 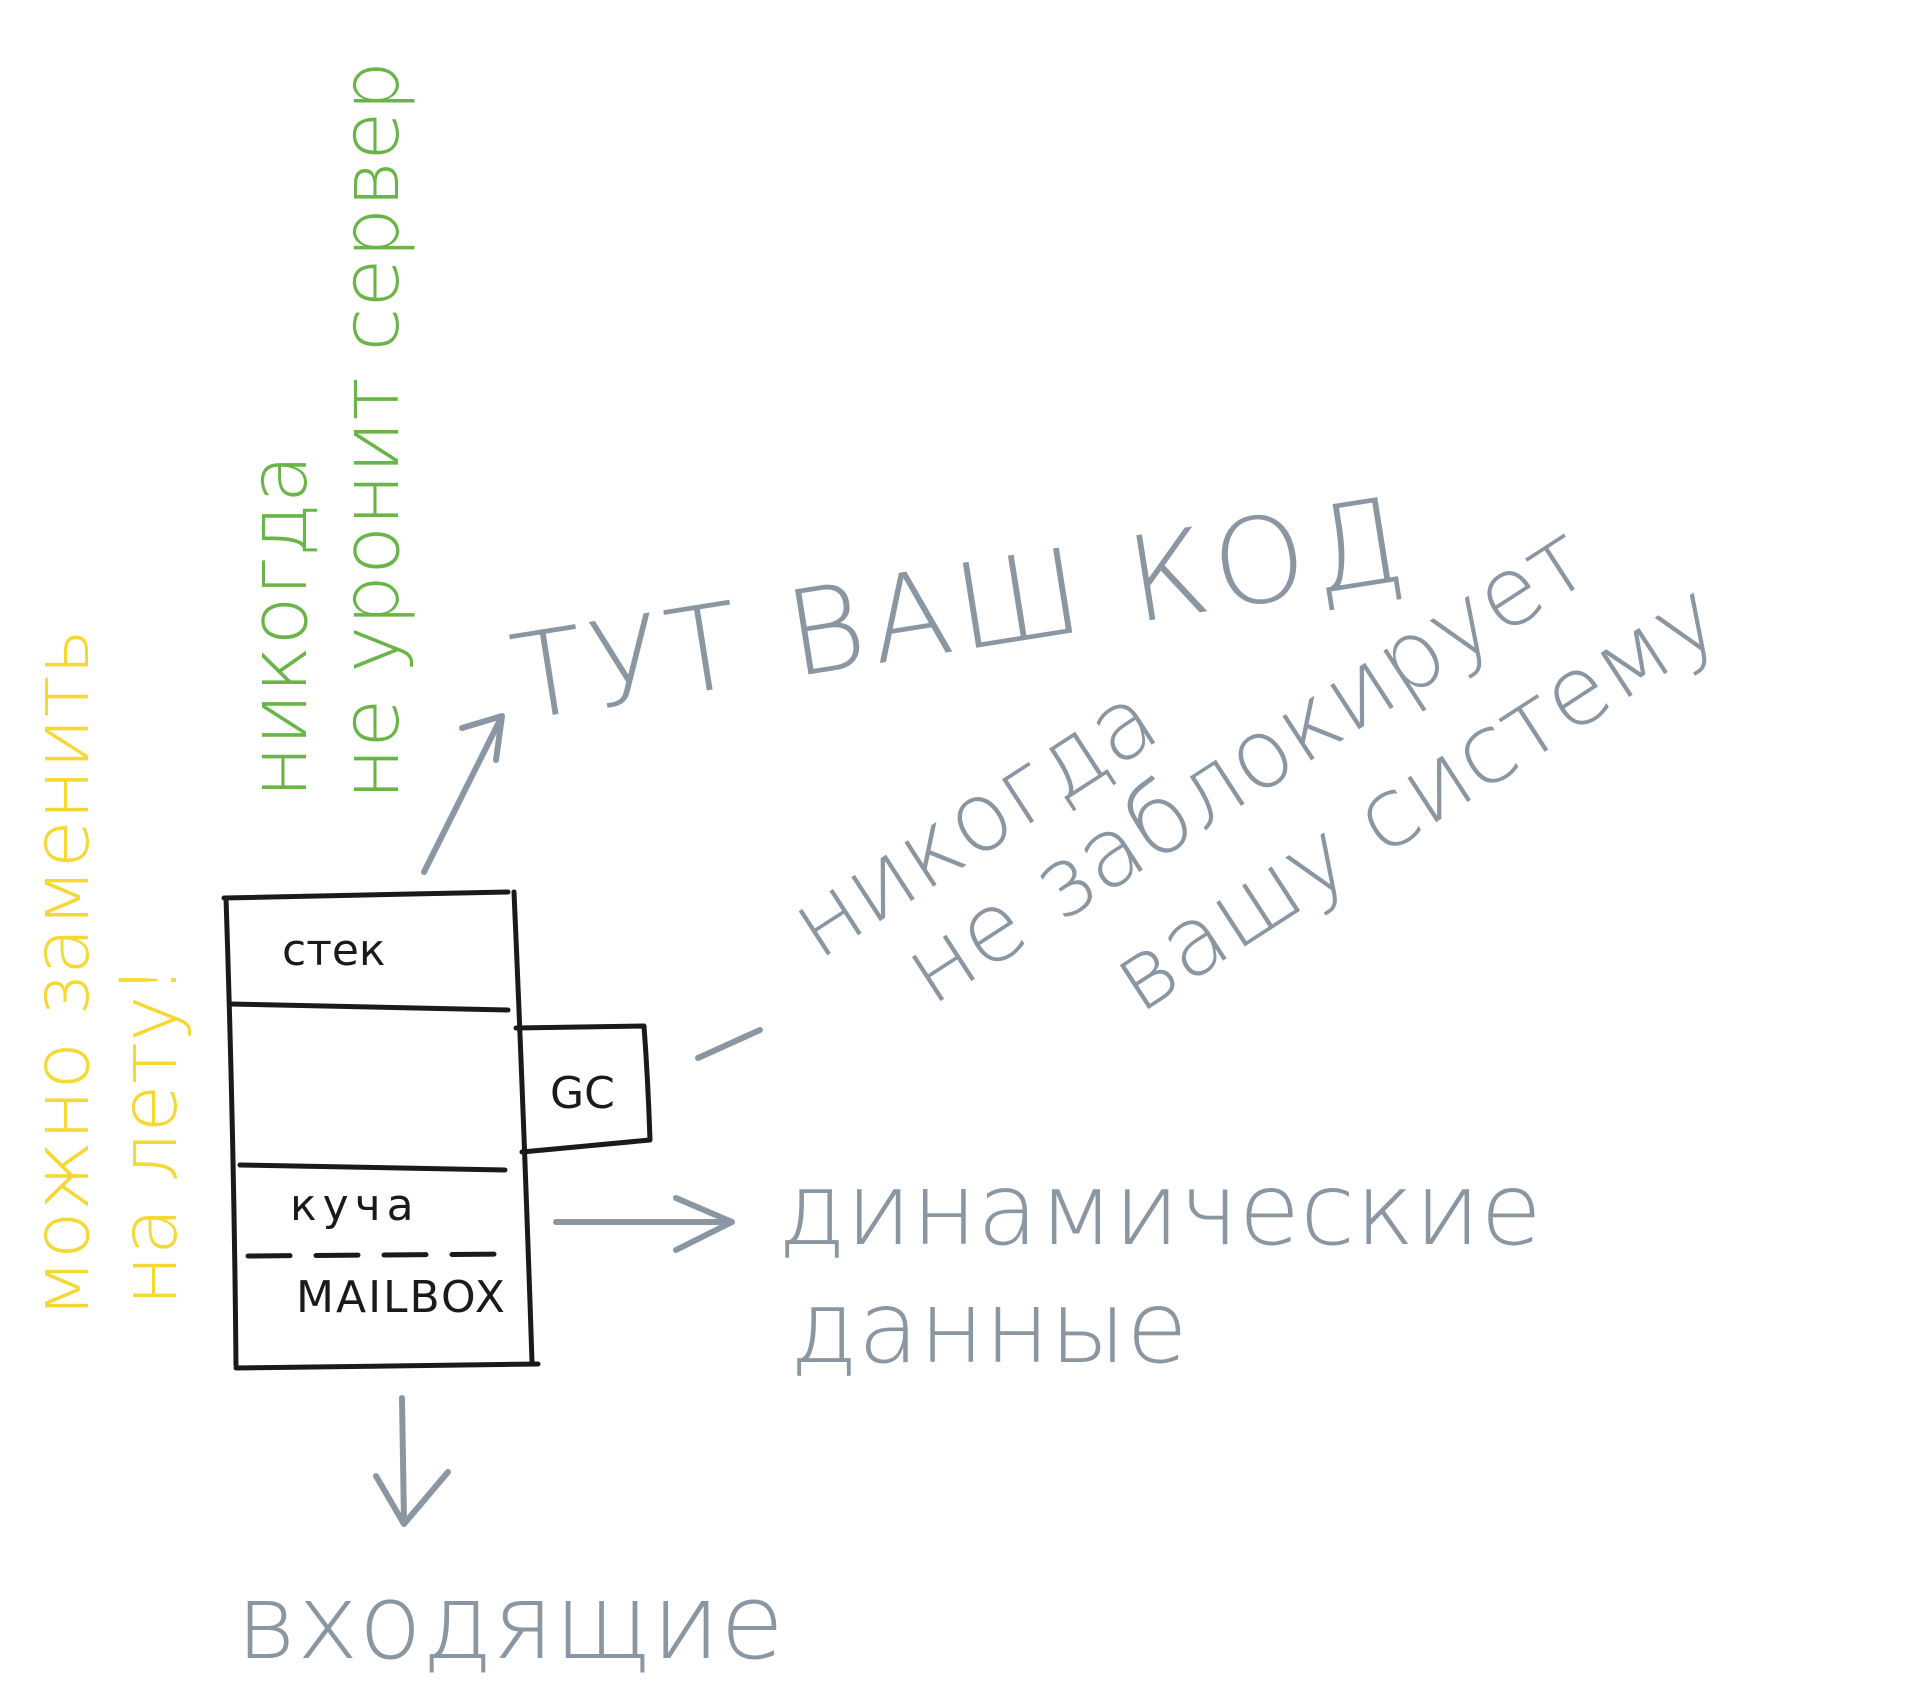 What do you see at coordinates (62, 973) in the screenshot?
I see `hot-swap-line1: можно заменить` at bounding box center [62, 973].